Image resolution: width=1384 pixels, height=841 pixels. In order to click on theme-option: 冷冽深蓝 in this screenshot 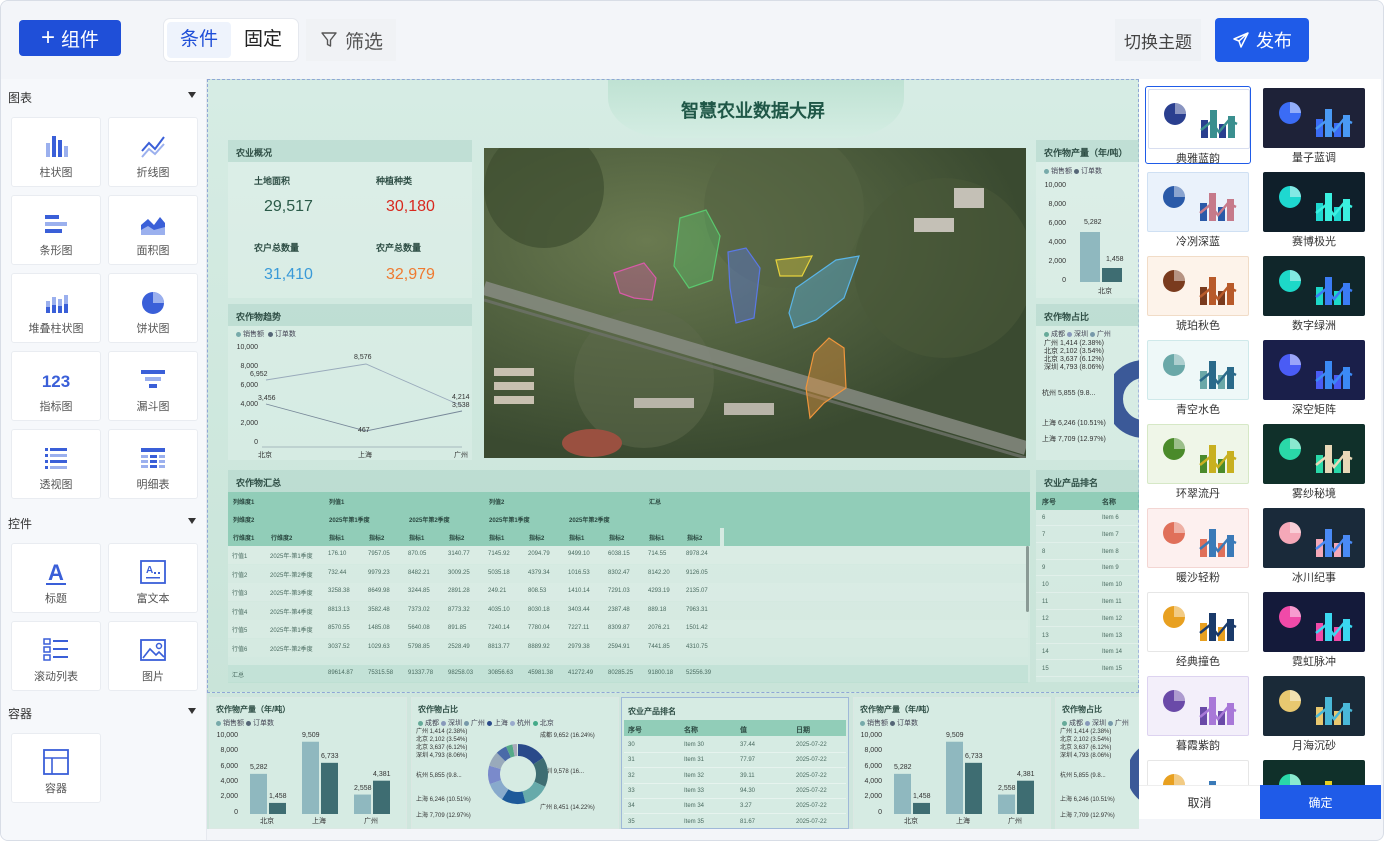, I will do `click(1198, 209)`.